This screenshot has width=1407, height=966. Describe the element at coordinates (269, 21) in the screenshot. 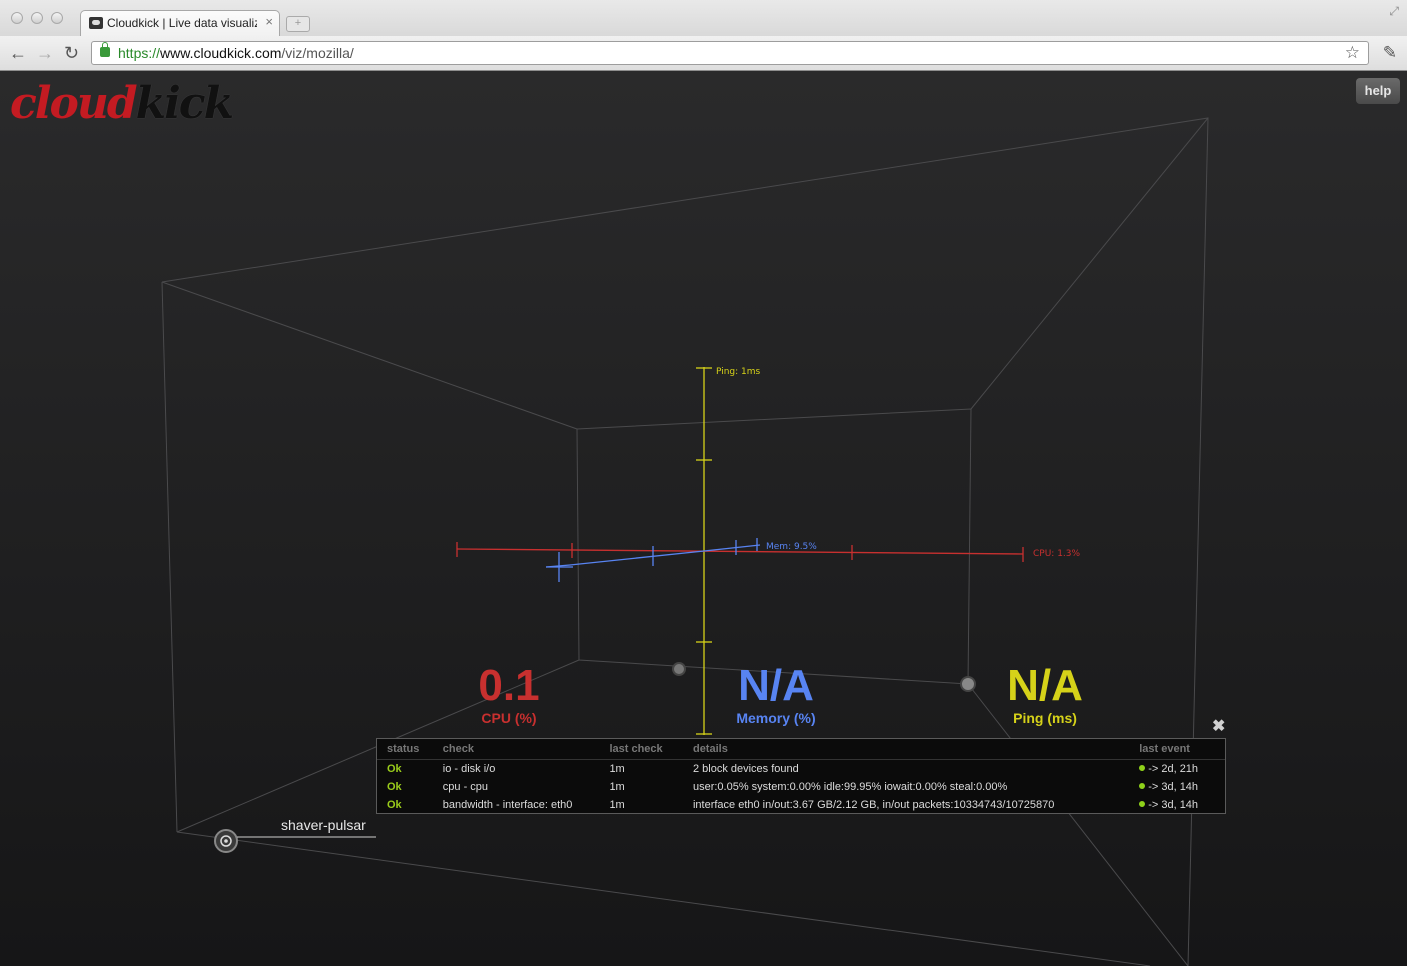

I see `tab-close-icon: ×` at that location.